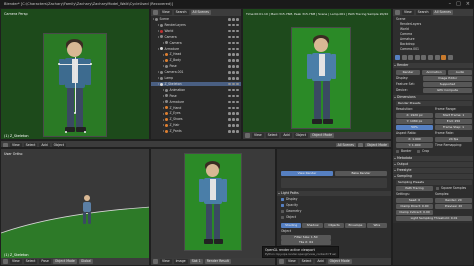 The height and width of the screenshot is (266, 474). What do you see at coordinates (196, 119) in the screenshot?
I see `outliner-row: Z_Shoes` at bounding box center [196, 119].